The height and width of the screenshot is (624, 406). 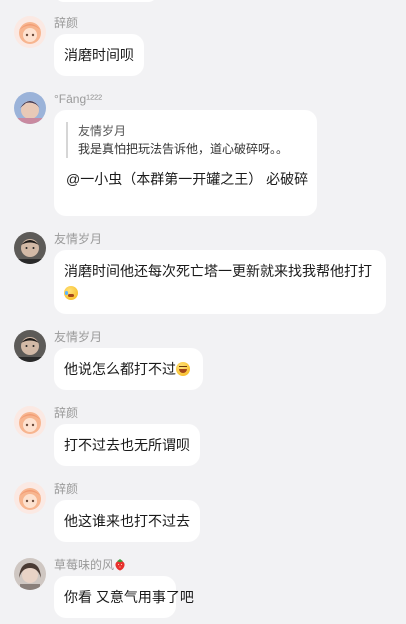 I want to click on message-bubble: 他这谁来也打不过去, so click(x=127, y=521).